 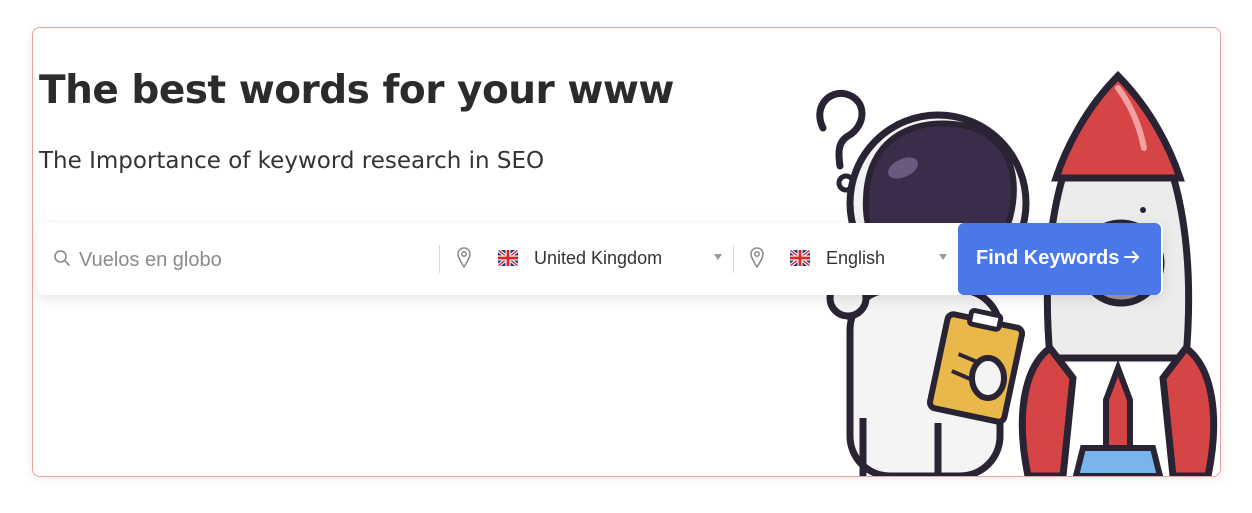 What do you see at coordinates (356, 90) in the screenshot?
I see `page-title: The best words for your www` at bounding box center [356, 90].